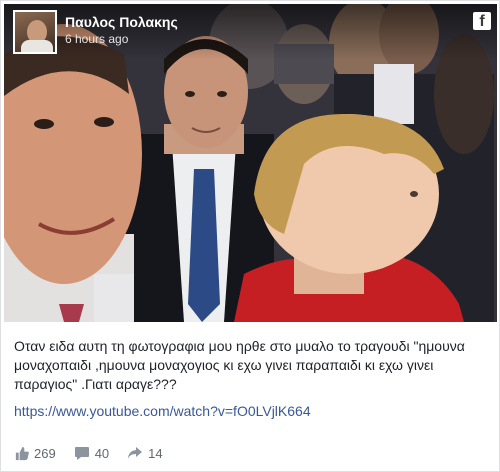 This screenshot has height=472, width=500. Describe the element at coordinates (45, 453) in the screenshot. I see `likes-count-label: 269` at that location.